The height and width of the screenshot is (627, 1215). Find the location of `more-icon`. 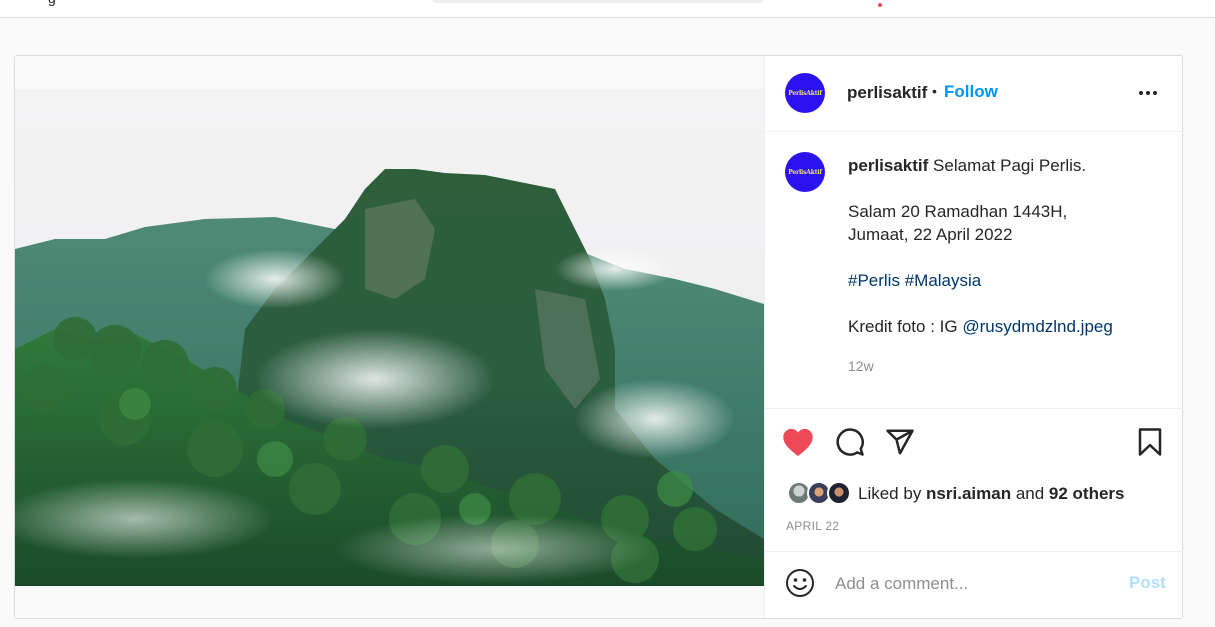

more-icon is located at coordinates (1148, 93).